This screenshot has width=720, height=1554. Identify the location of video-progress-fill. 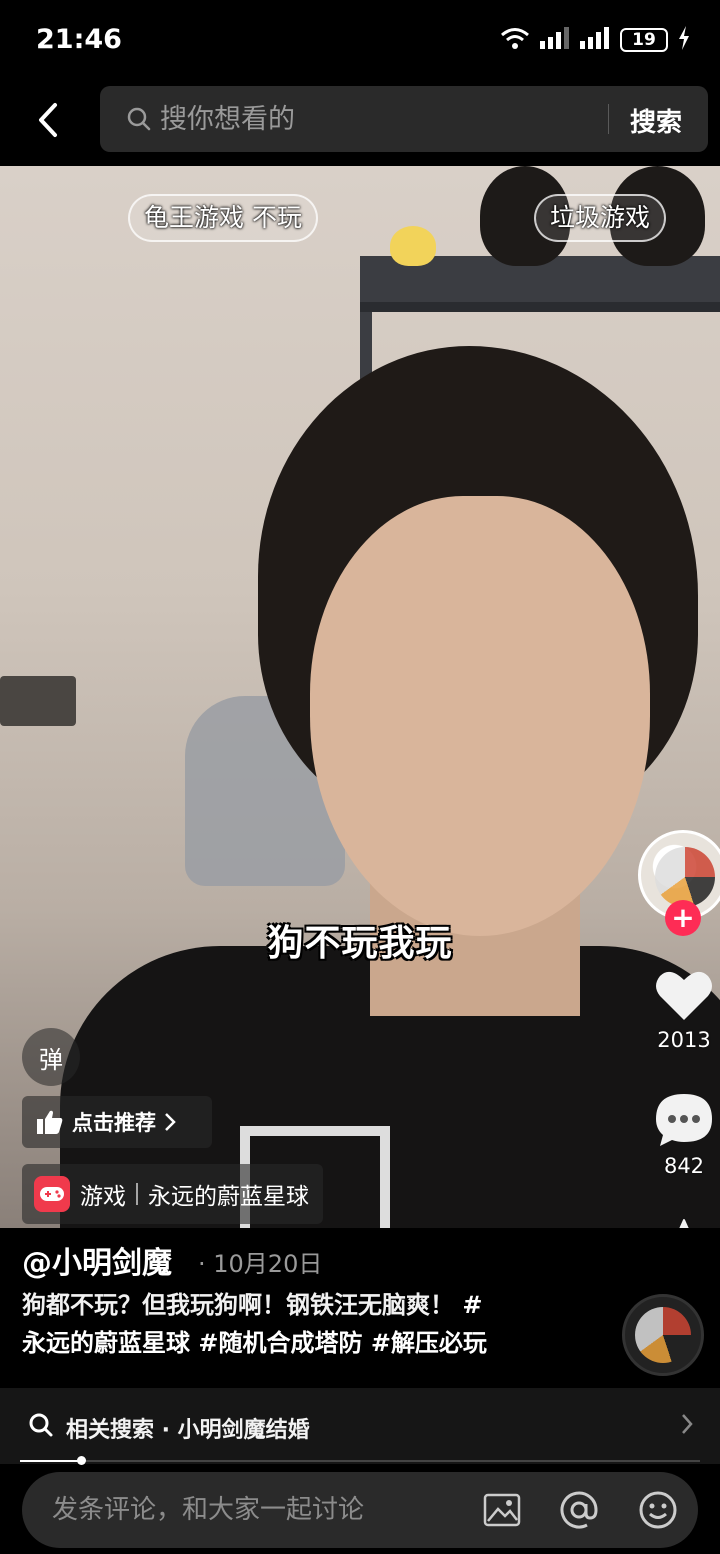
(51, 1461).